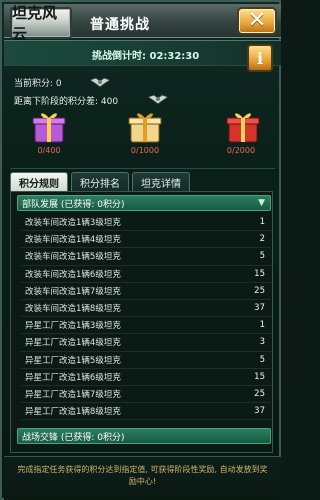  What do you see at coordinates (49, 126) in the screenshot?
I see `gift-box-purple-icon` at bounding box center [49, 126].